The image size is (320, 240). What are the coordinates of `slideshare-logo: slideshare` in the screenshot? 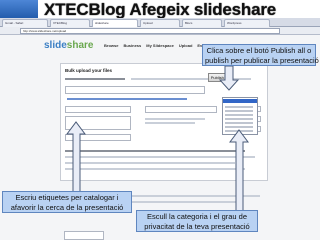 It's located at (69, 47).